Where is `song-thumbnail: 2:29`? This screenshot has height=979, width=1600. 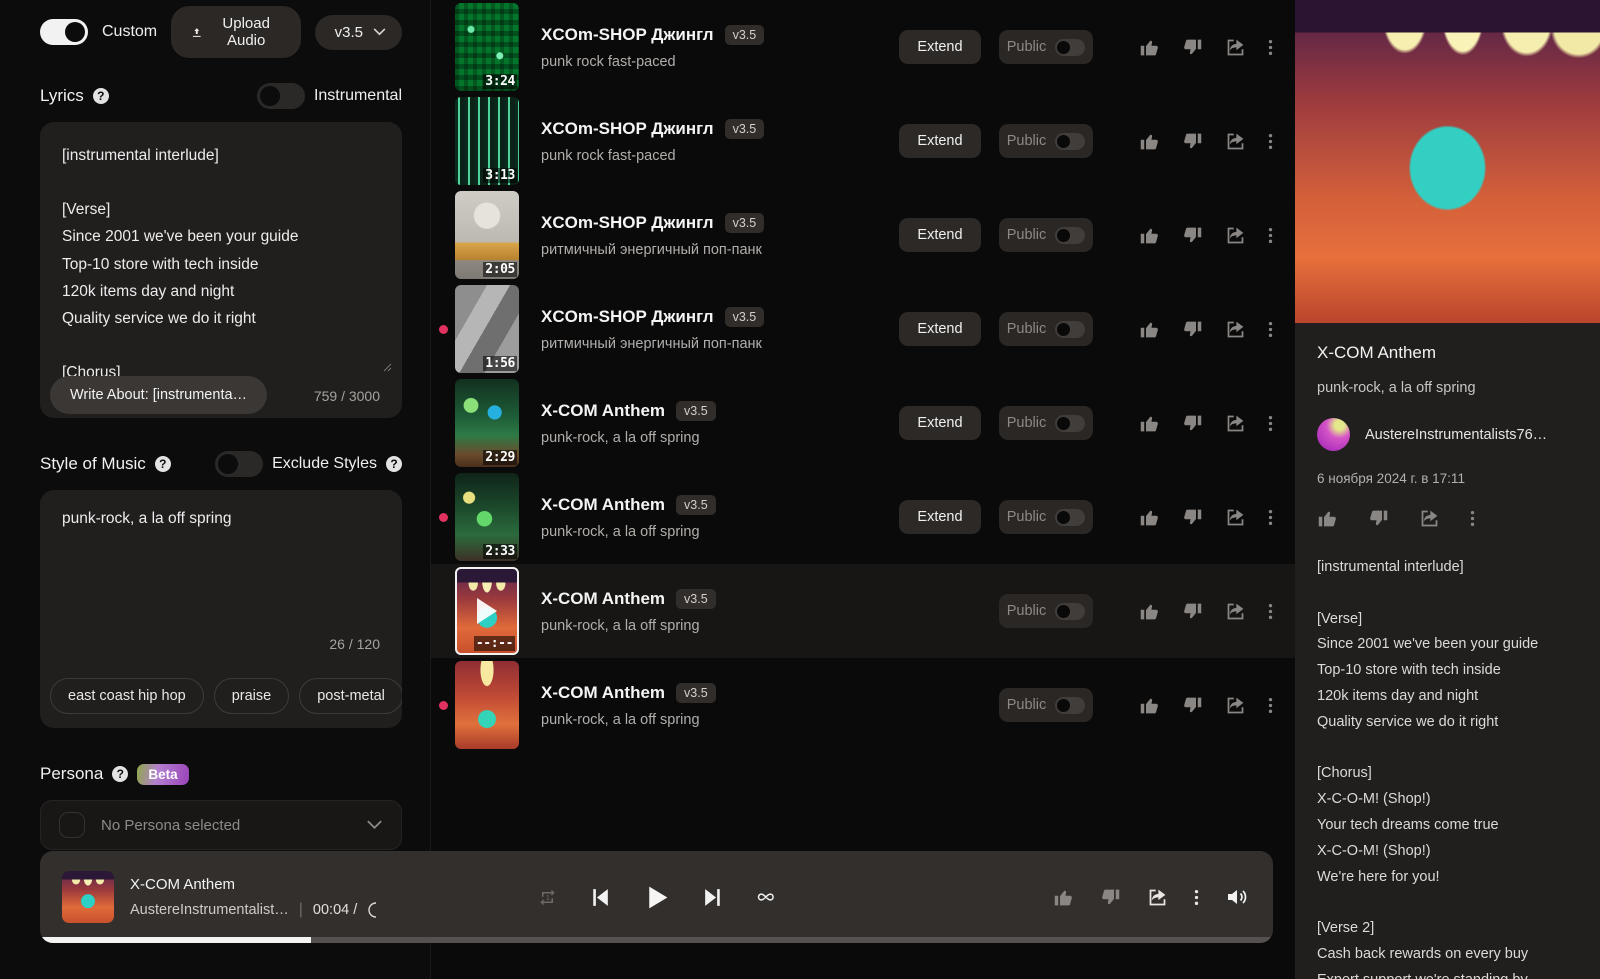
song-thumbnail: 2:29 is located at coordinates (487, 423).